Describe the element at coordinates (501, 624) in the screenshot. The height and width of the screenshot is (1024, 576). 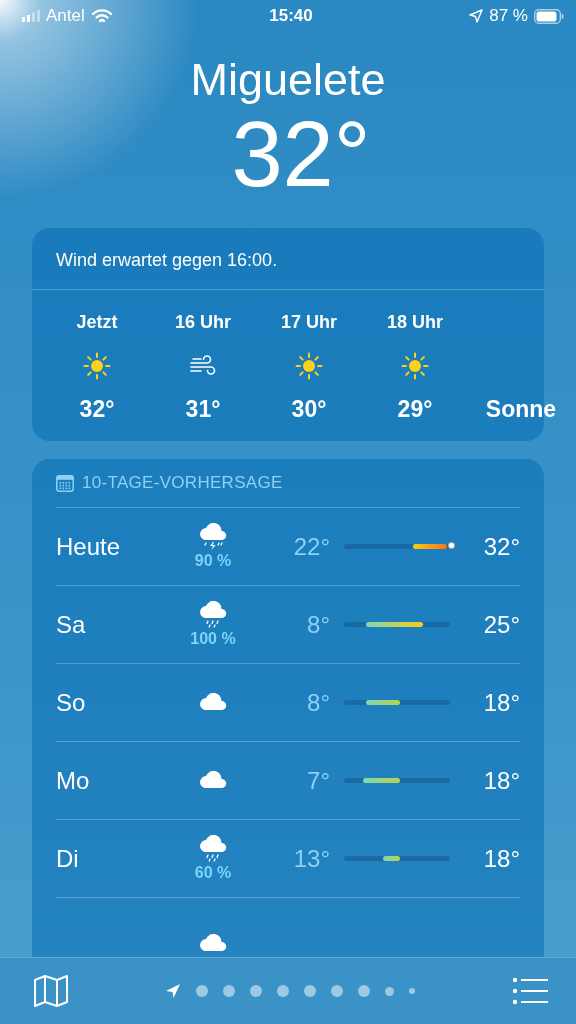
I see `high-temperature: 25°` at that location.